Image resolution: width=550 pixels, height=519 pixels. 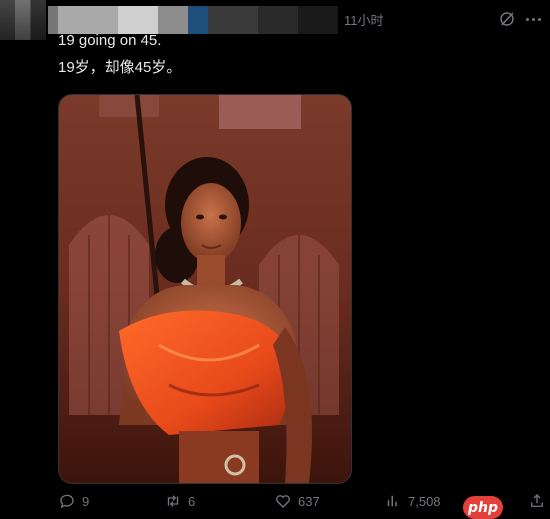 What do you see at coordinates (192, 501) in the screenshot?
I see `repost-count: 6` at bounding box center [192, 501].